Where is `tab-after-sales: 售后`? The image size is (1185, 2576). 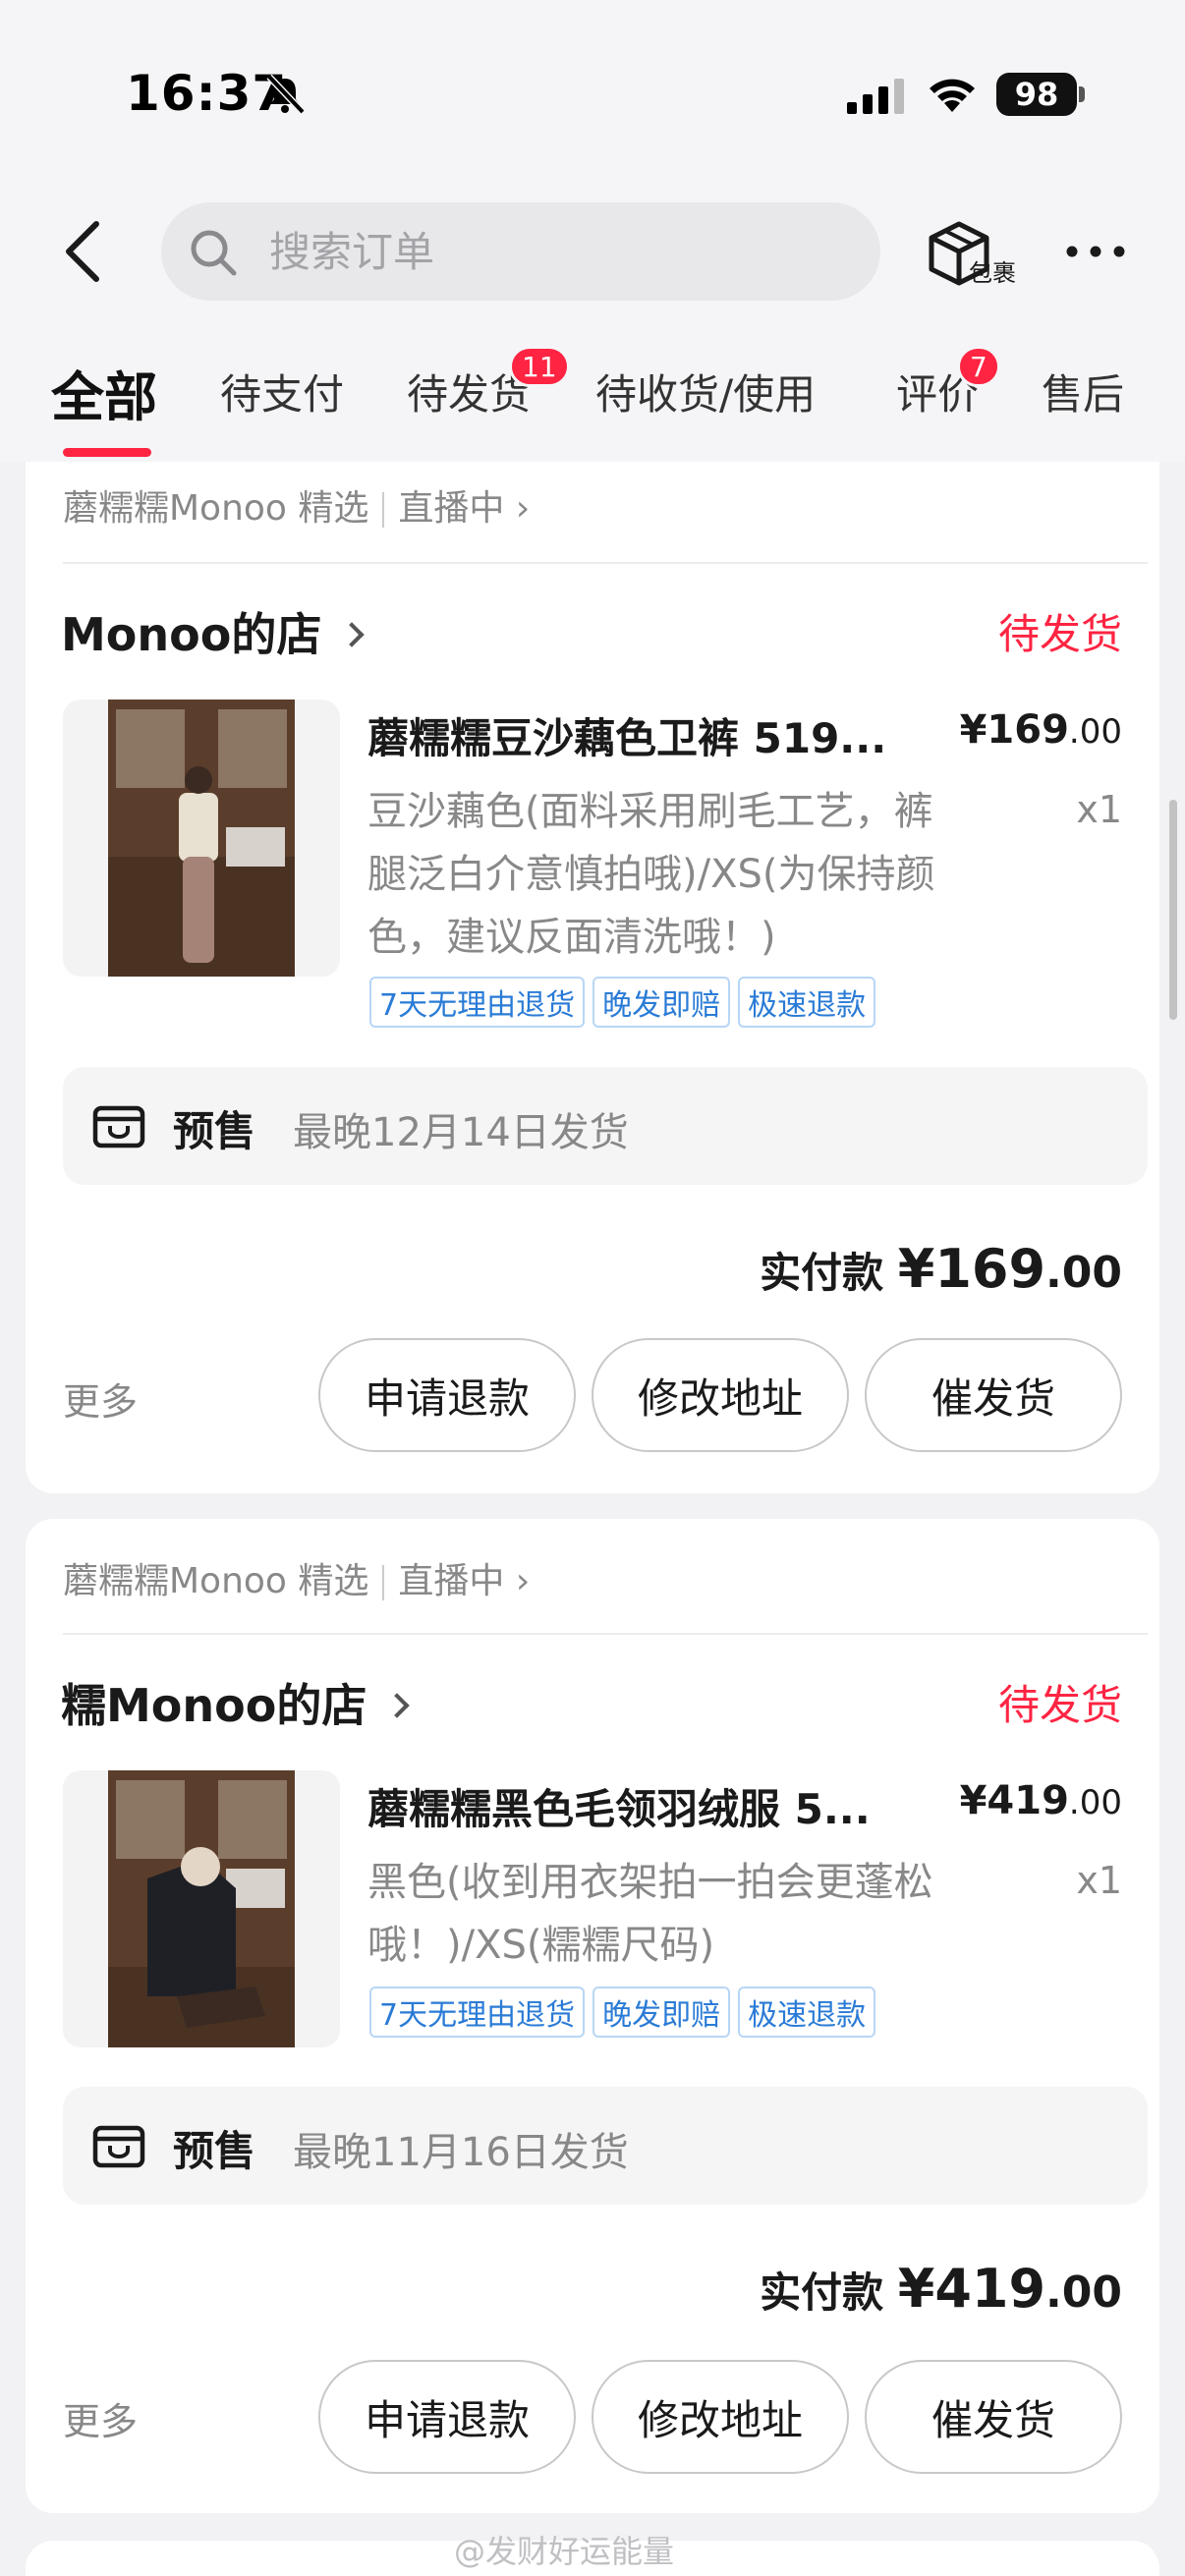 tab-after-sales: 售后 is located at coordinates (1083, 391).